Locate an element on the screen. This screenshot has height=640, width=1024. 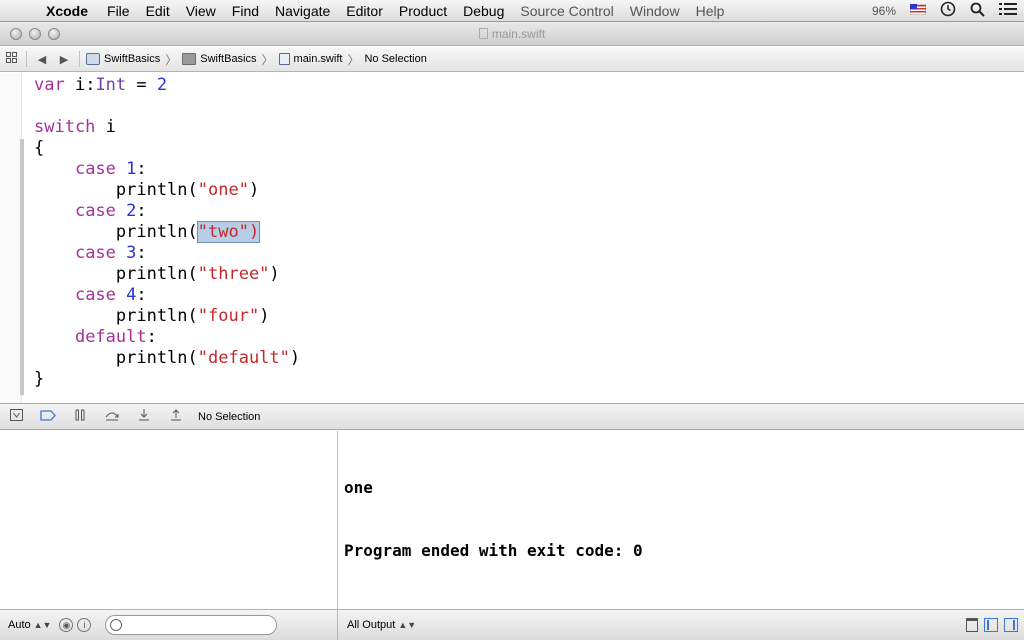
flag-icon is located at coordinates (918, 10).